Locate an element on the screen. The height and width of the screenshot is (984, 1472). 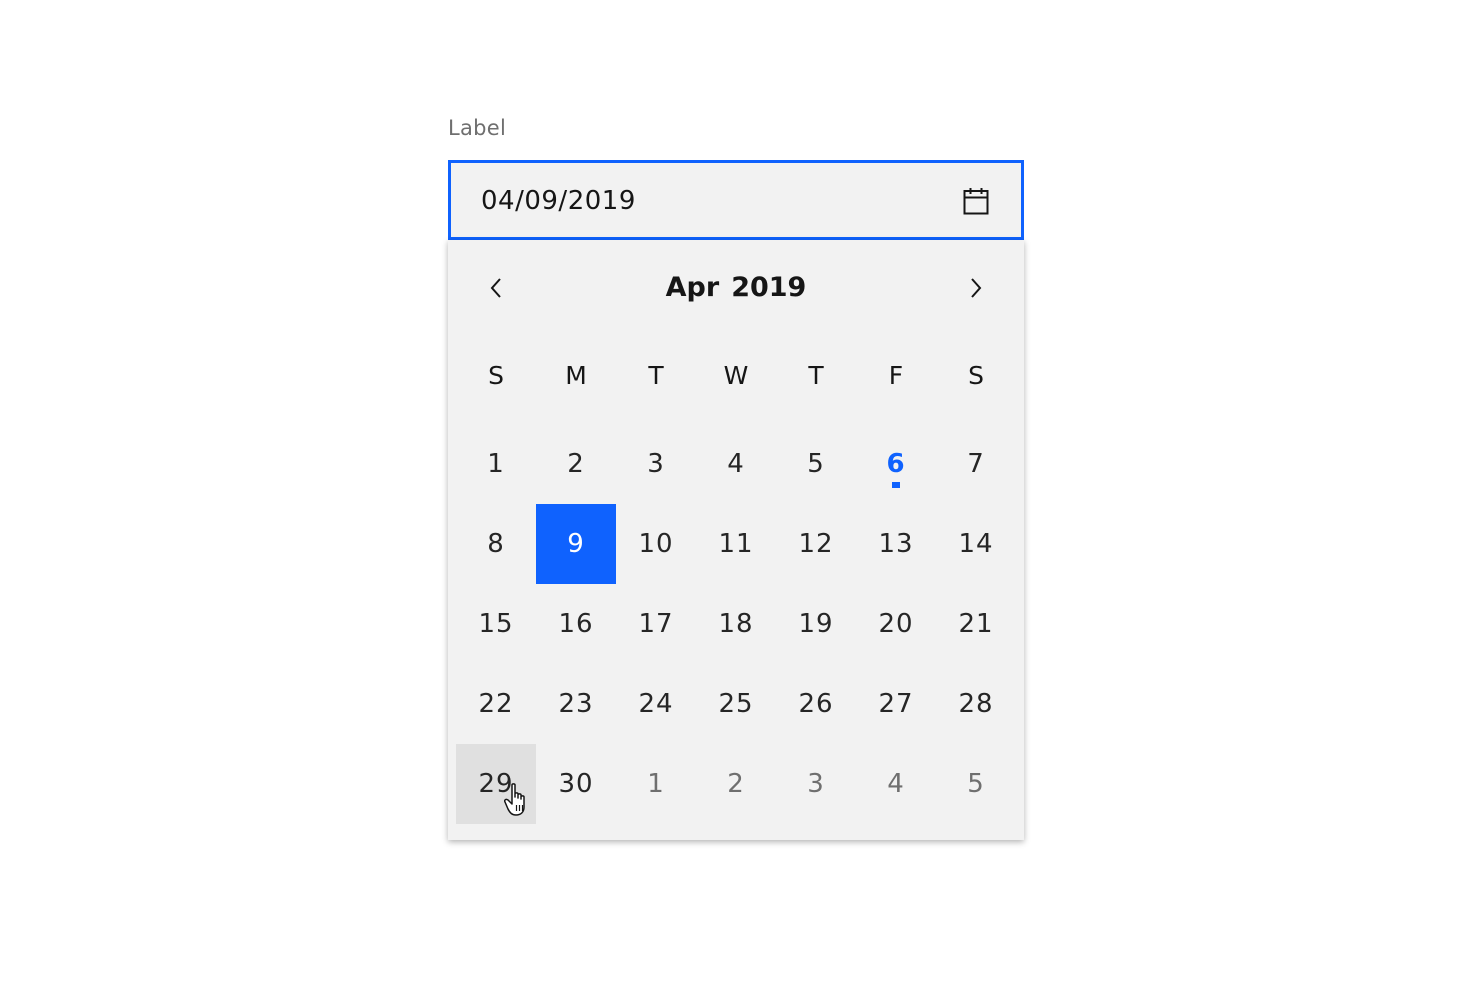
day-cell: 11 is located at coordinates (736, 544).